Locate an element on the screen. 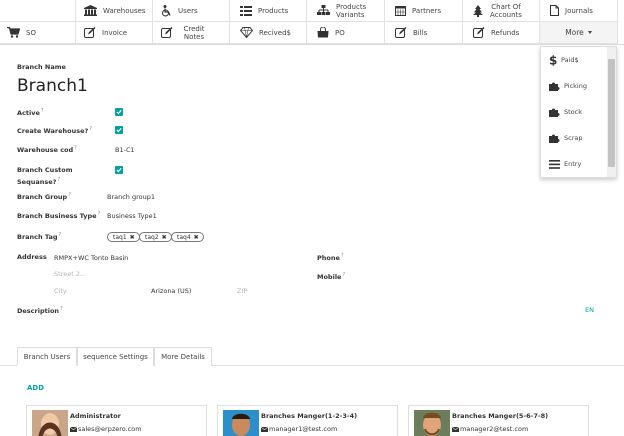 The width and height of the screenshot is (624, 436). menu-empty-cell is located at coordinates (38, 11).